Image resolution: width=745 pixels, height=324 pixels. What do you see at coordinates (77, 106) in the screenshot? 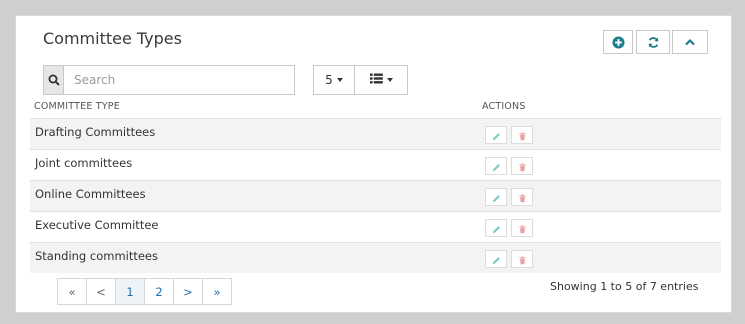
I see `column-header-type: COMMITTEE TYPE` at bounding box center [77, 106].